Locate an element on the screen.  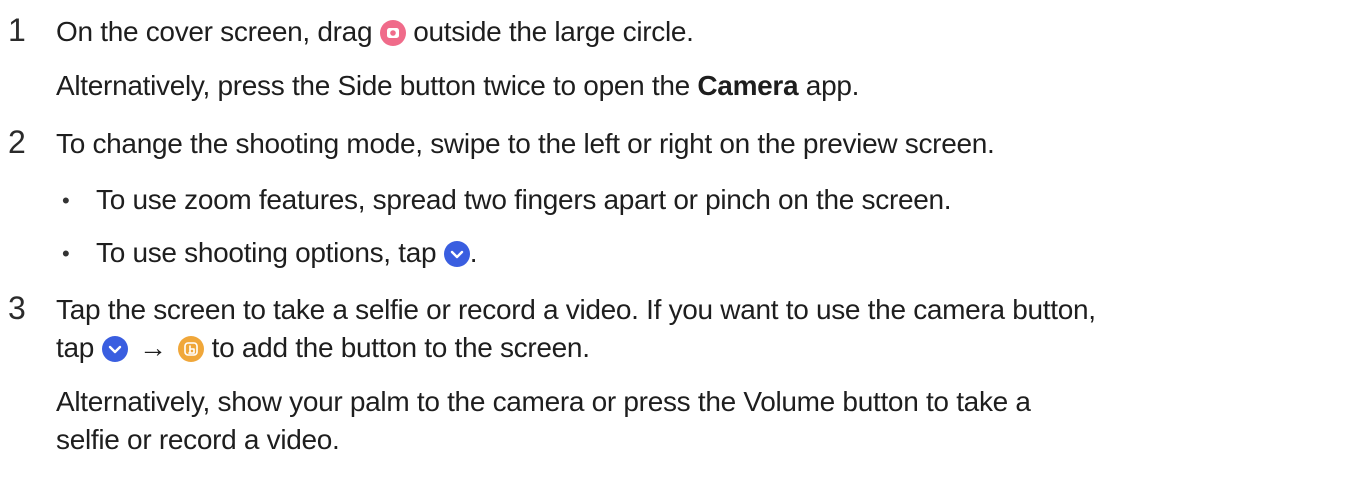
step-3-line-2: tap → to add the button to the screen. is located at coordinates (323, 348).